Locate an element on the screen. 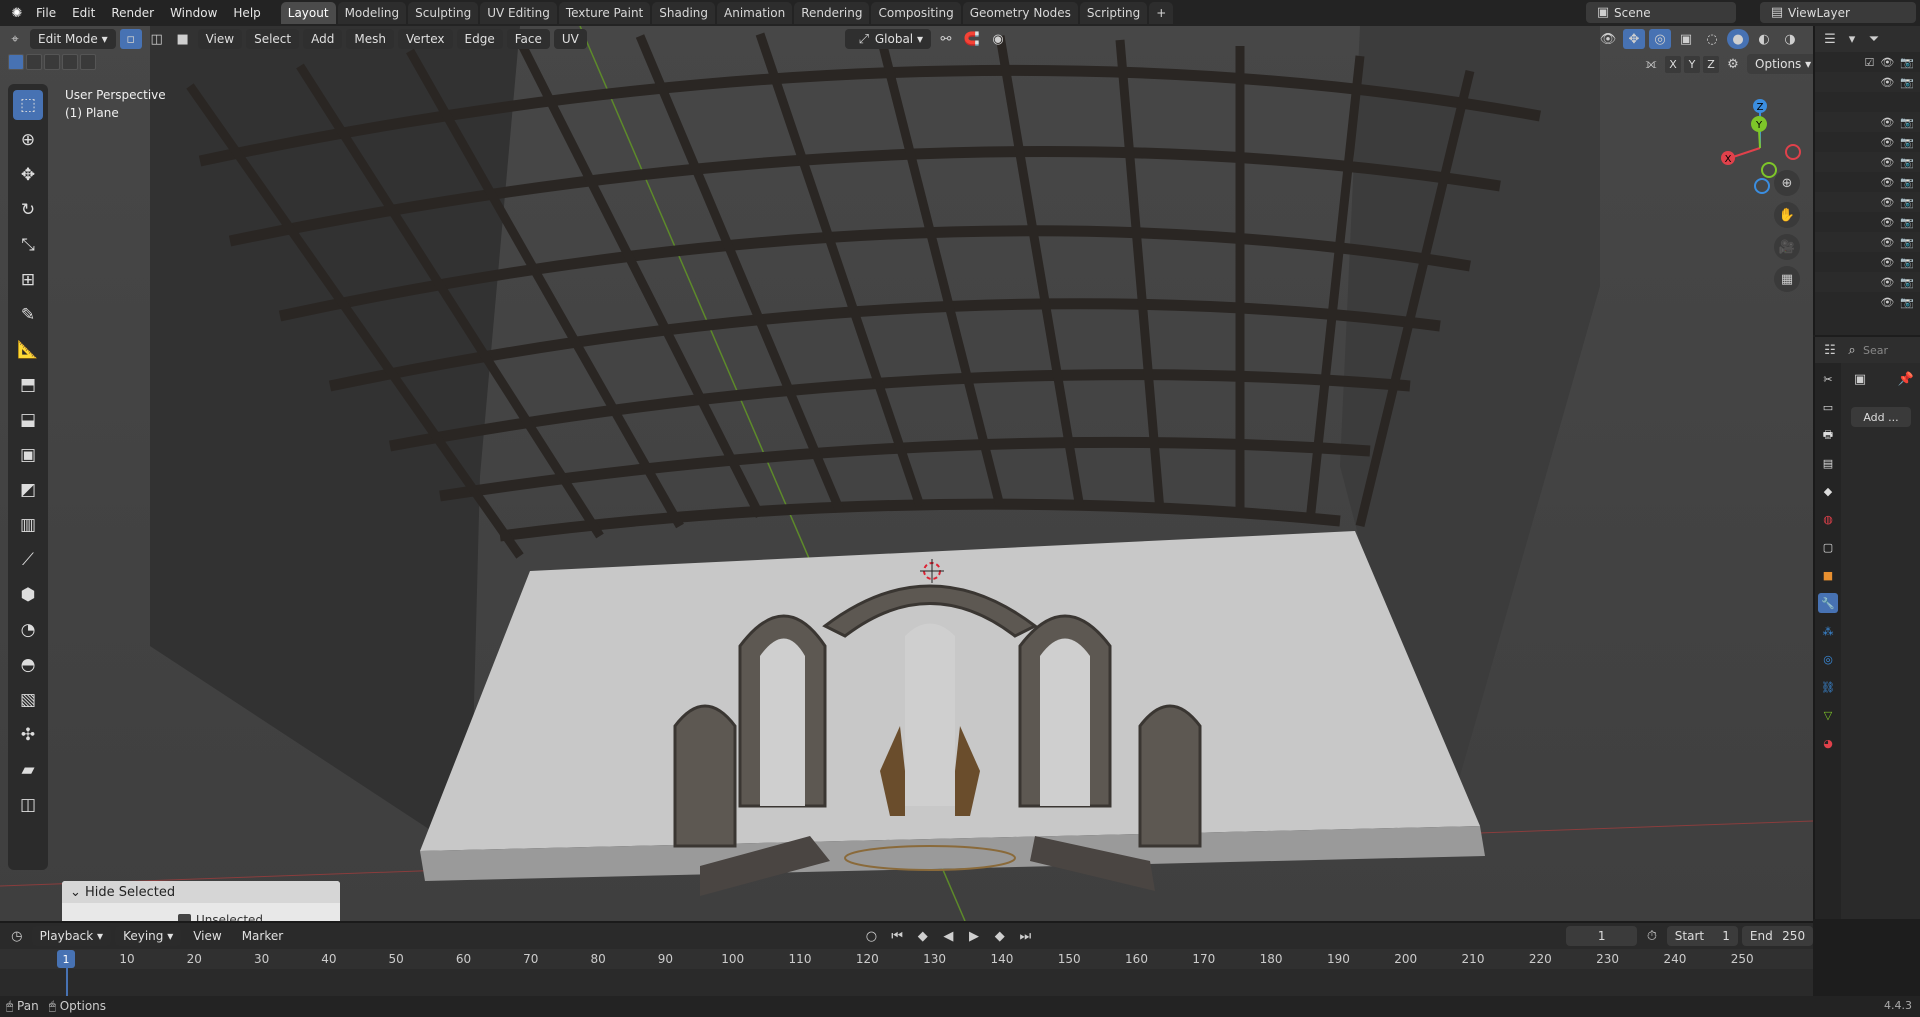 The width and height of the screenshot is (1920, 1017). outliner-row: ☑ 👁 📷 is located at coordinates (1867, 62).